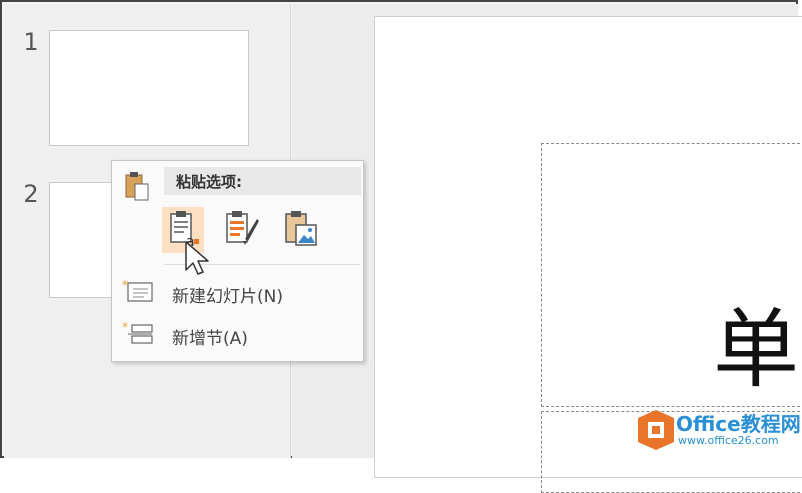  What do you see at coordinates (237, 261) in the screenshot?
I see `context-menu: 粘贴选项: a * 新建幻灯片(N) * 新增节(A)` at bounding box center [237, 261].